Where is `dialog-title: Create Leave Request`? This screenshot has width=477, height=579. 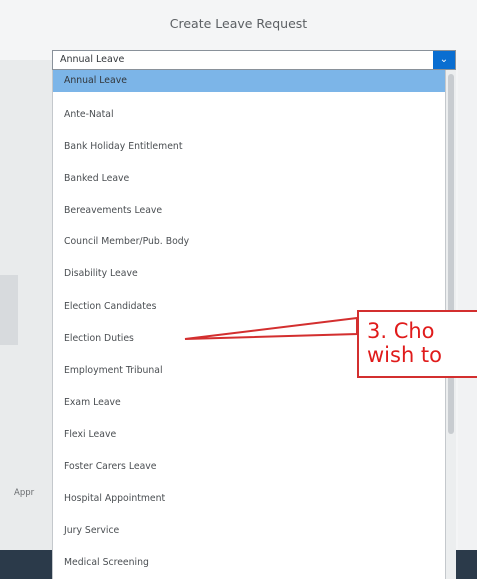 dialog-title: Create Leave Request is located at coordinates (238, 23).